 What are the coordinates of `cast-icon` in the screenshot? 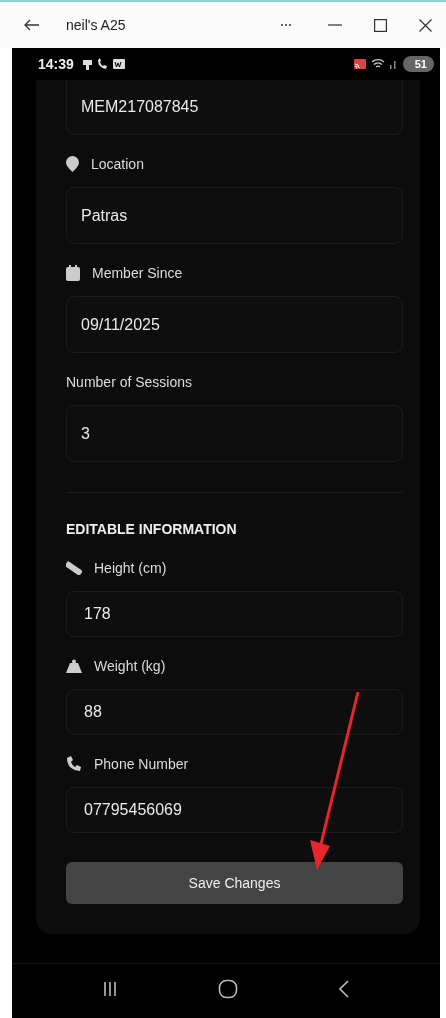 It's located at (359, 64).